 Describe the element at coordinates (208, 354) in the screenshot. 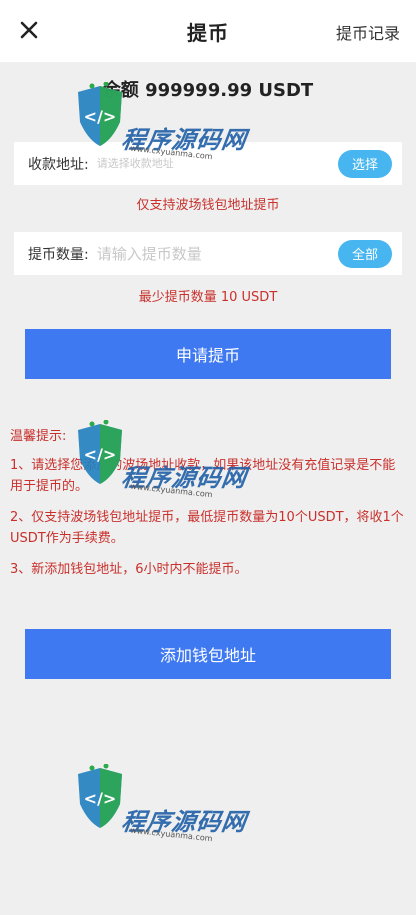

I see `apply-withdraw-button: 申请提币` at that location.